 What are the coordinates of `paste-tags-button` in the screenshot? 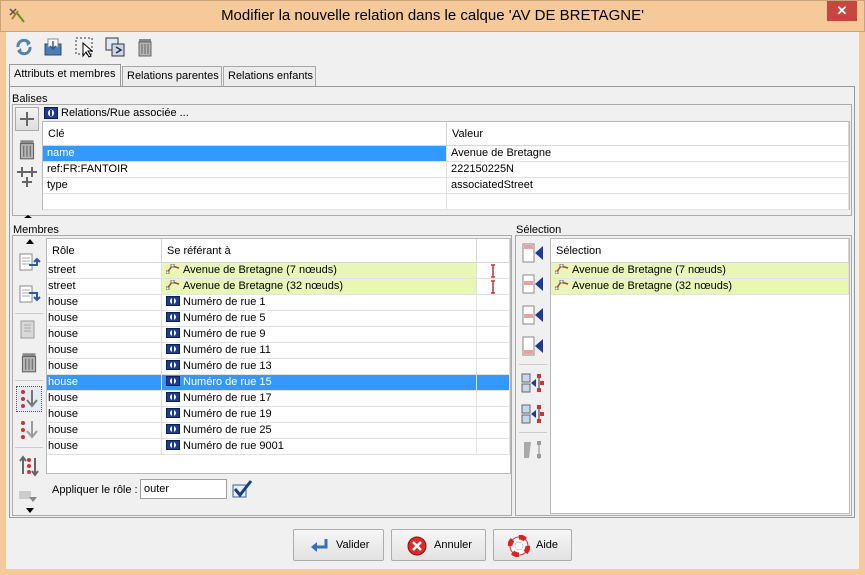 It's located at (27, 177).